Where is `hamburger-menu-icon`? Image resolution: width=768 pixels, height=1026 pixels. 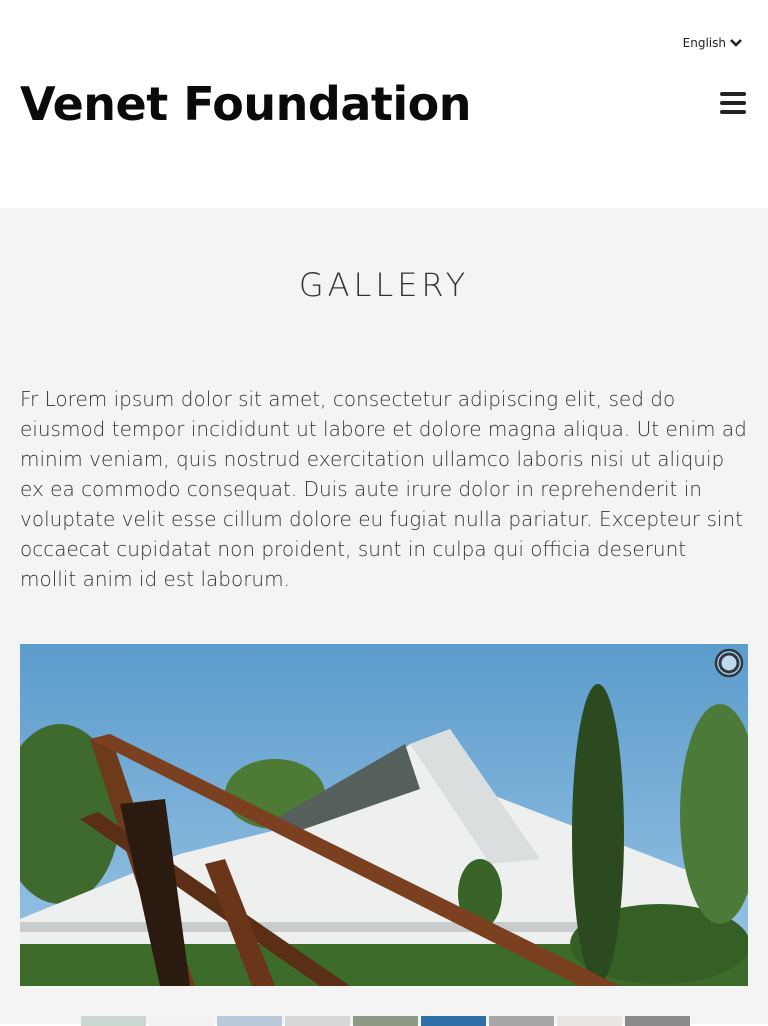
hamburger-menu-icon is located at coordinates (733, 104).